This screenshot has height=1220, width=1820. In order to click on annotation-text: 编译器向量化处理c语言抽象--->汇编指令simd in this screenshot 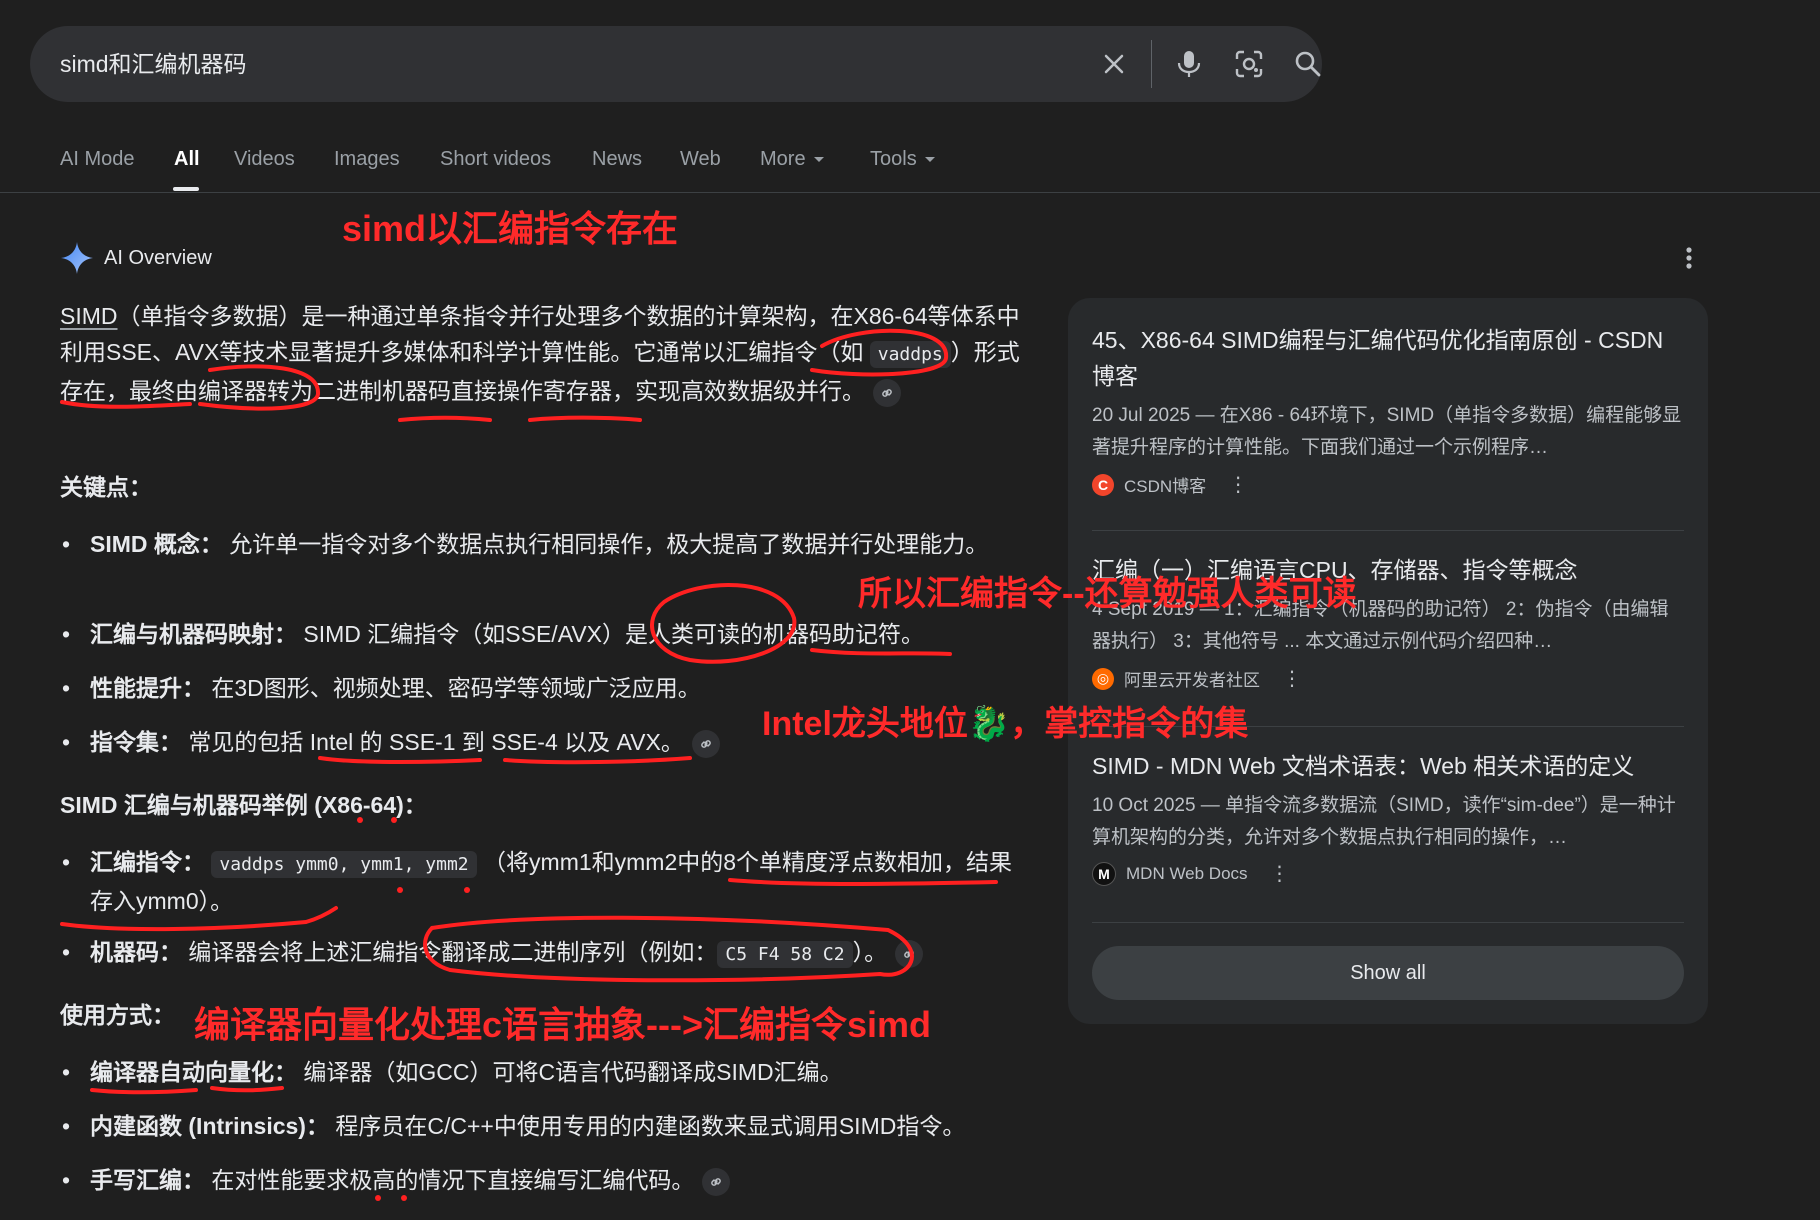, I will do `click(563, 1024)`.